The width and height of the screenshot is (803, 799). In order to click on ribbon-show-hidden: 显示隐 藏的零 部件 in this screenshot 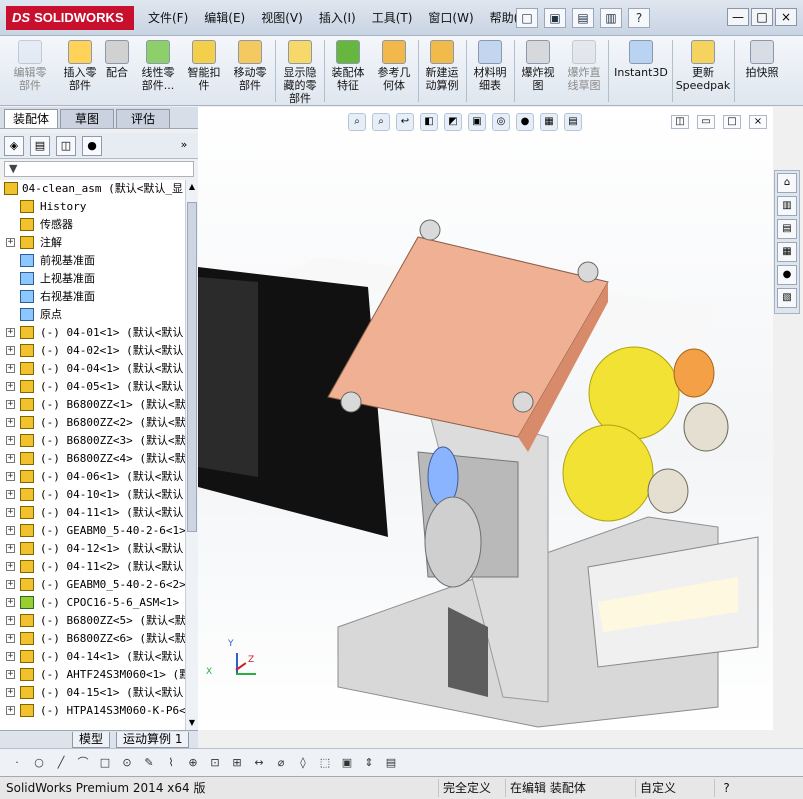, I will do `click(300, 71)`.